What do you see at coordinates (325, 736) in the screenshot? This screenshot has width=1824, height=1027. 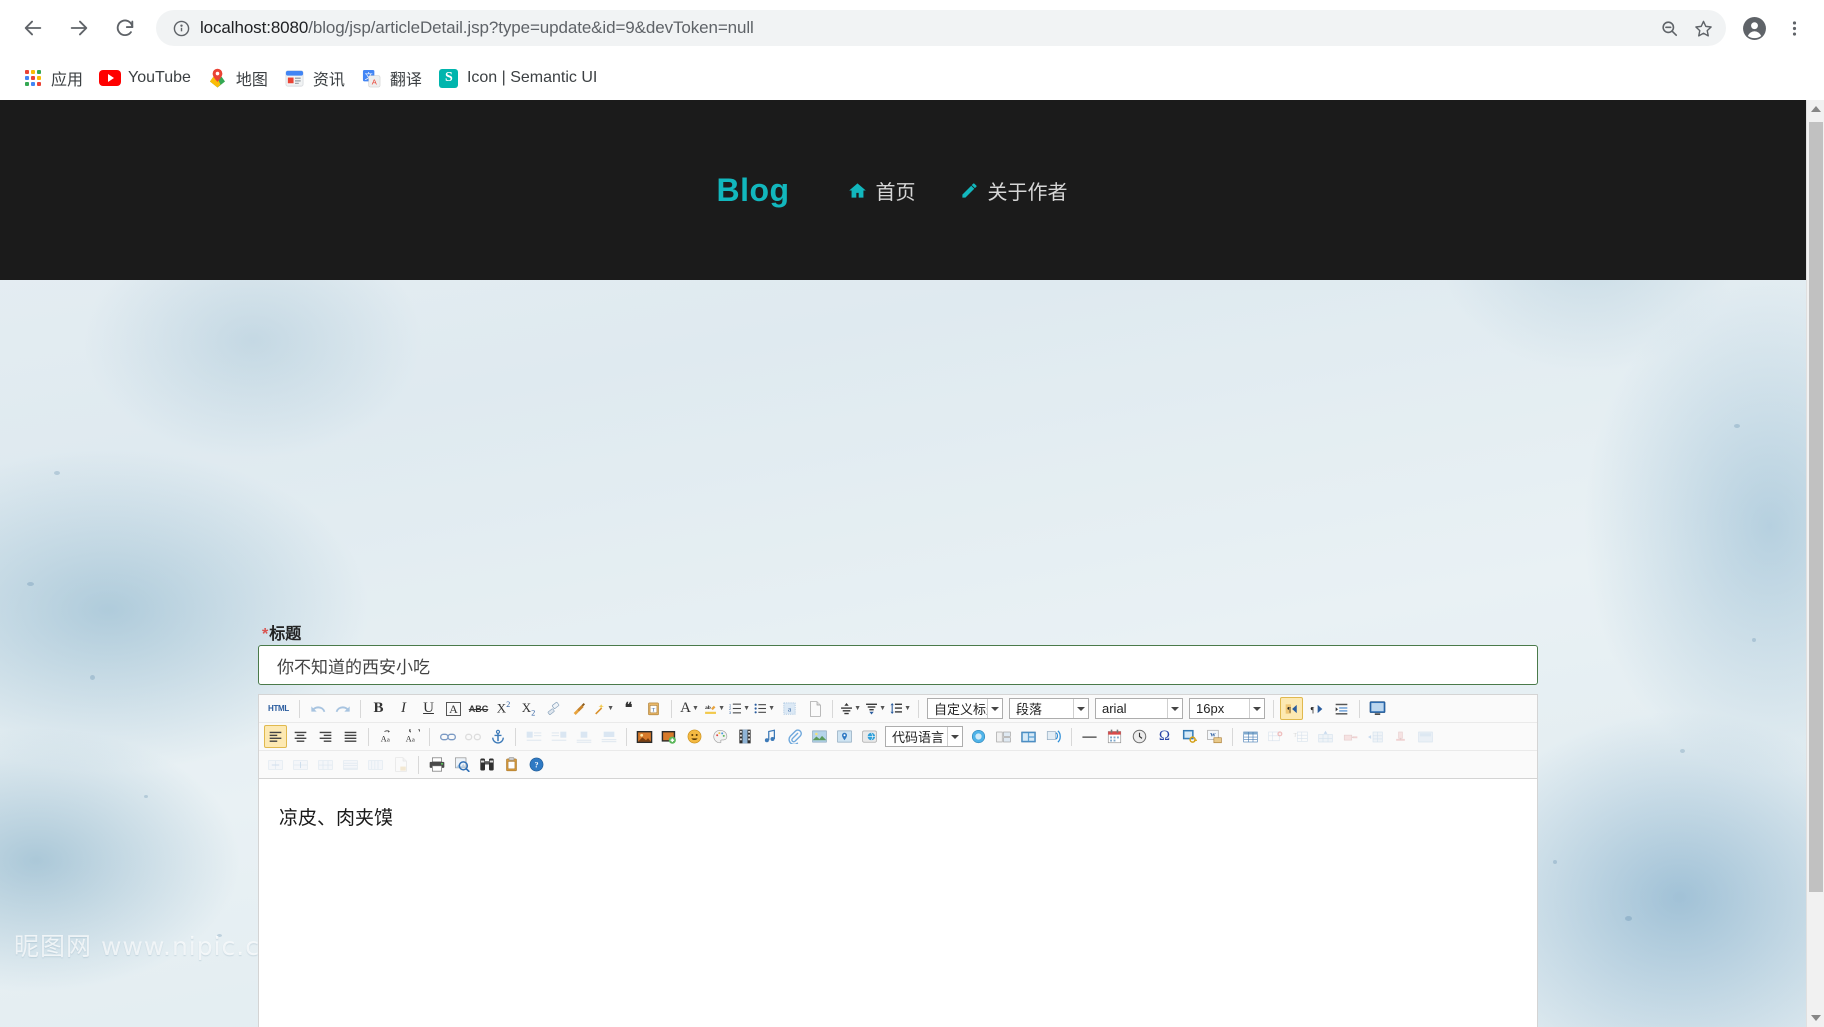 I see `justify-right-button` at bounding box center [325, 736].